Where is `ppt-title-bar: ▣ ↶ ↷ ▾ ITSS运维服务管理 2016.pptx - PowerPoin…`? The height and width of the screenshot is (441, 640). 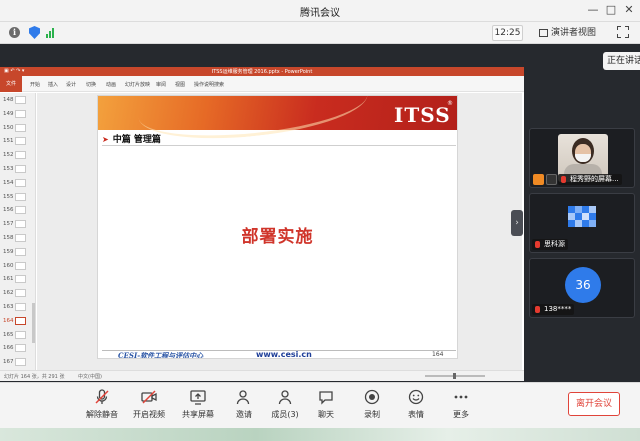 ppt-title-bar: ▣ ↶ ↷ ▾ ITSS运维服务管理 2016.pptx - PowerPoin… is located at coordinates (262, 71).